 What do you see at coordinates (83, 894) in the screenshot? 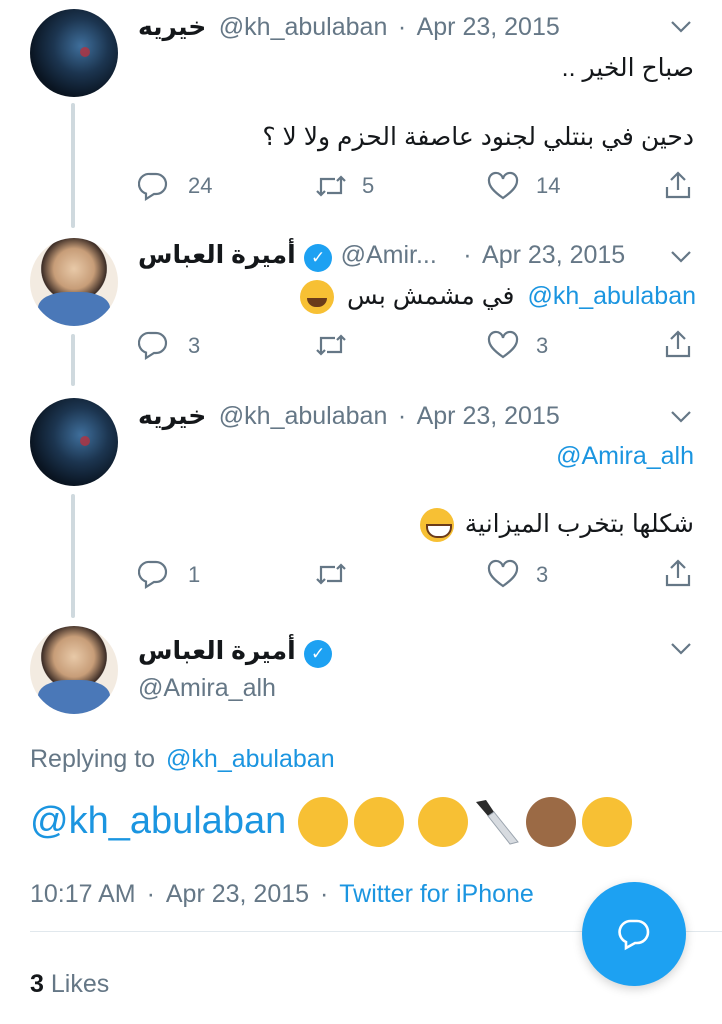
I see `tweet-time: 10:17 AM` at bounding box center [83, 894].